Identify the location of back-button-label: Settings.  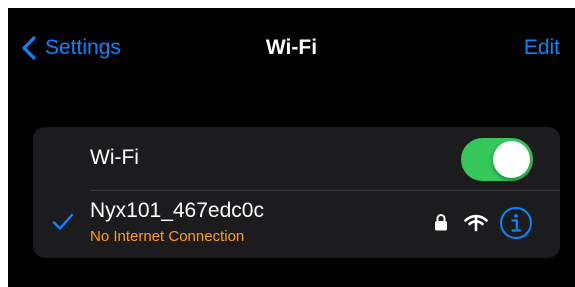
(83, 47).